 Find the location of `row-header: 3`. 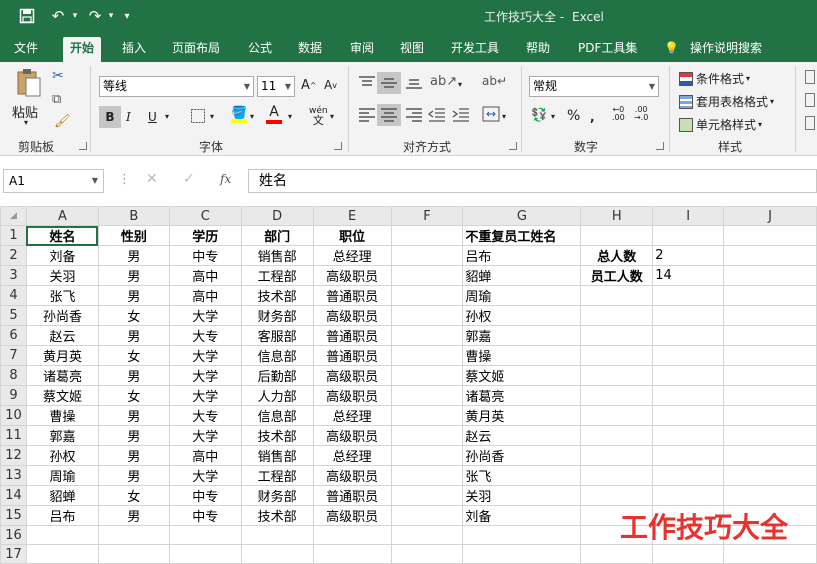

row-header: 3 is located at coordinates (13, 275).